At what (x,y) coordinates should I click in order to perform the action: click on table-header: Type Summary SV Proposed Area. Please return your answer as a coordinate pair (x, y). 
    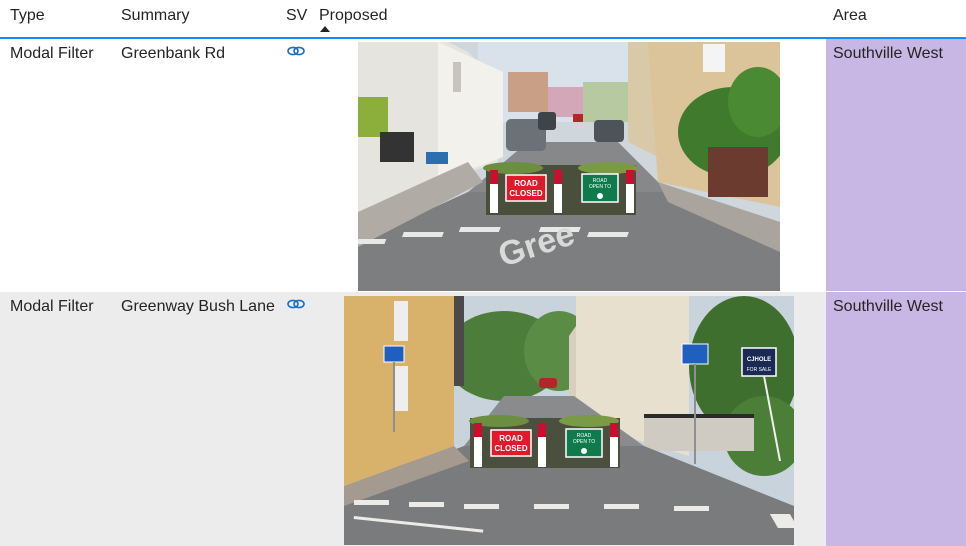
    Looking at the image, I should click on (483, 19).